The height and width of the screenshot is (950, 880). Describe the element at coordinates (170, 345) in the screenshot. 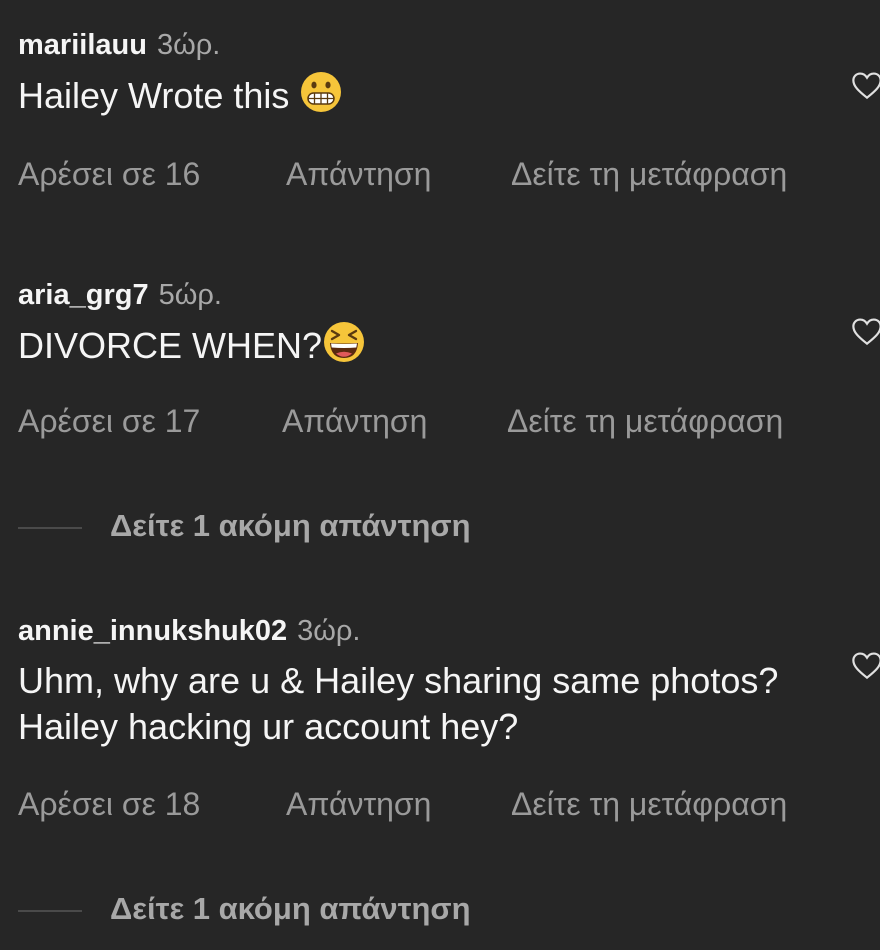

I see `comment-text-body: DIVORCE WHEN?` at that location.